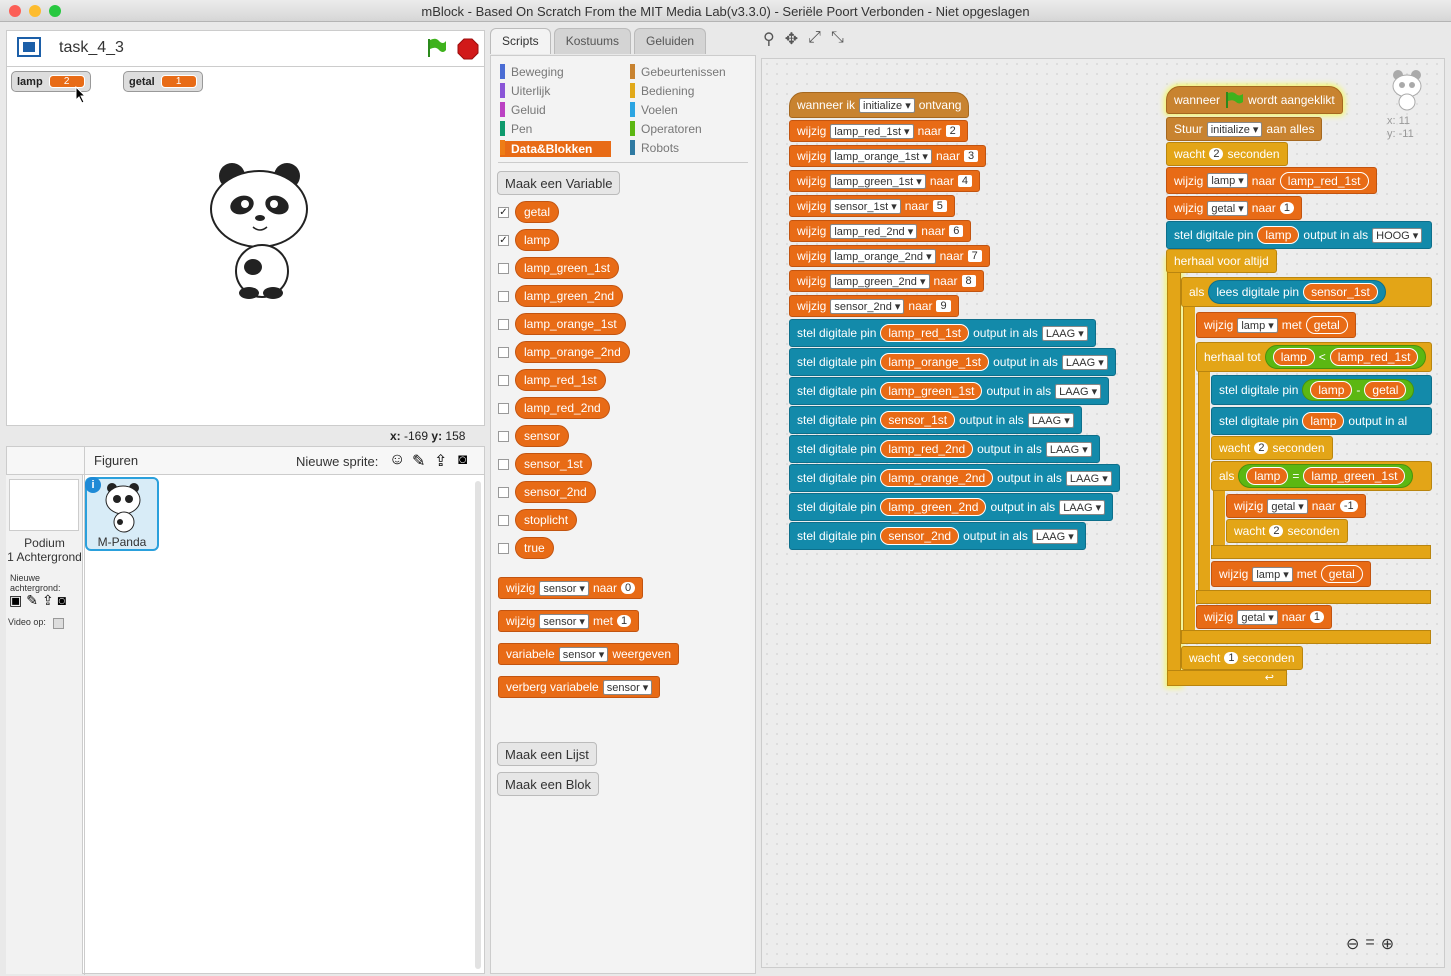 The height and width of the screenshot is (976, 1451). Describe the element at coordinates (678, 71) in the screenshot. I see `category-gebeurtenissen: Gebeurtenissen` at that location.